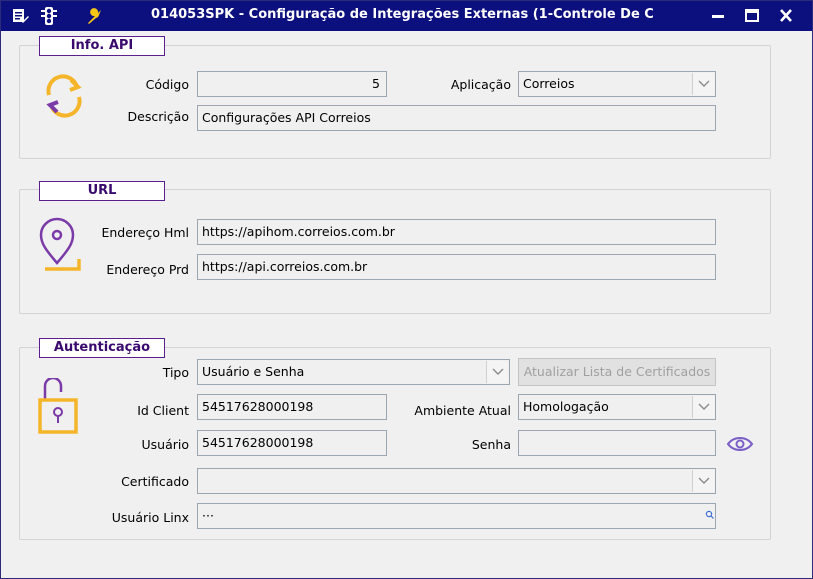 This screenshot has height=579, width=813. What do you see at coordinates (147, 269) in the screenshot?
I see `endereco-prd-label: Endereço Prd` at bounding box center [147, 269].